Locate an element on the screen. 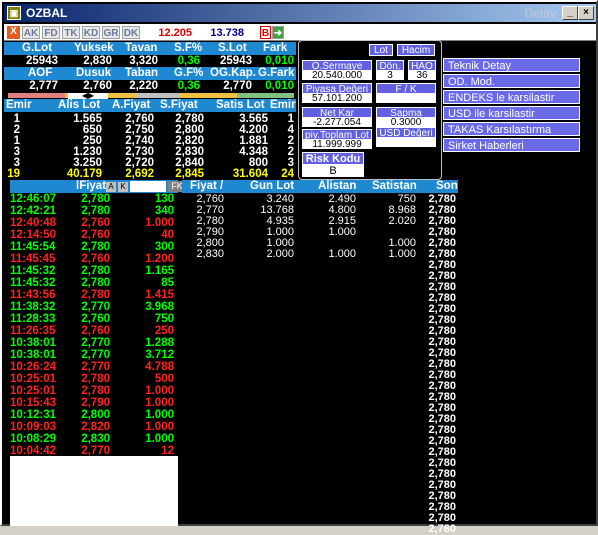 This screenshot has height=535, width=598. menu-item: USD ile karsilastir is located at coordinates (511, 113).